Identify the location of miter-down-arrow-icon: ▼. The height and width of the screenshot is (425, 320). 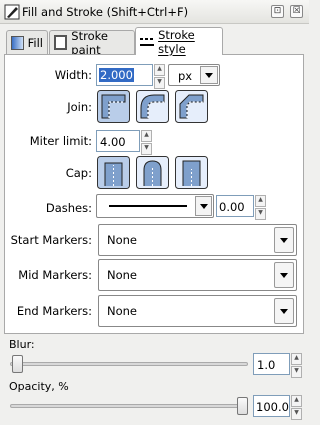
(146, 149).